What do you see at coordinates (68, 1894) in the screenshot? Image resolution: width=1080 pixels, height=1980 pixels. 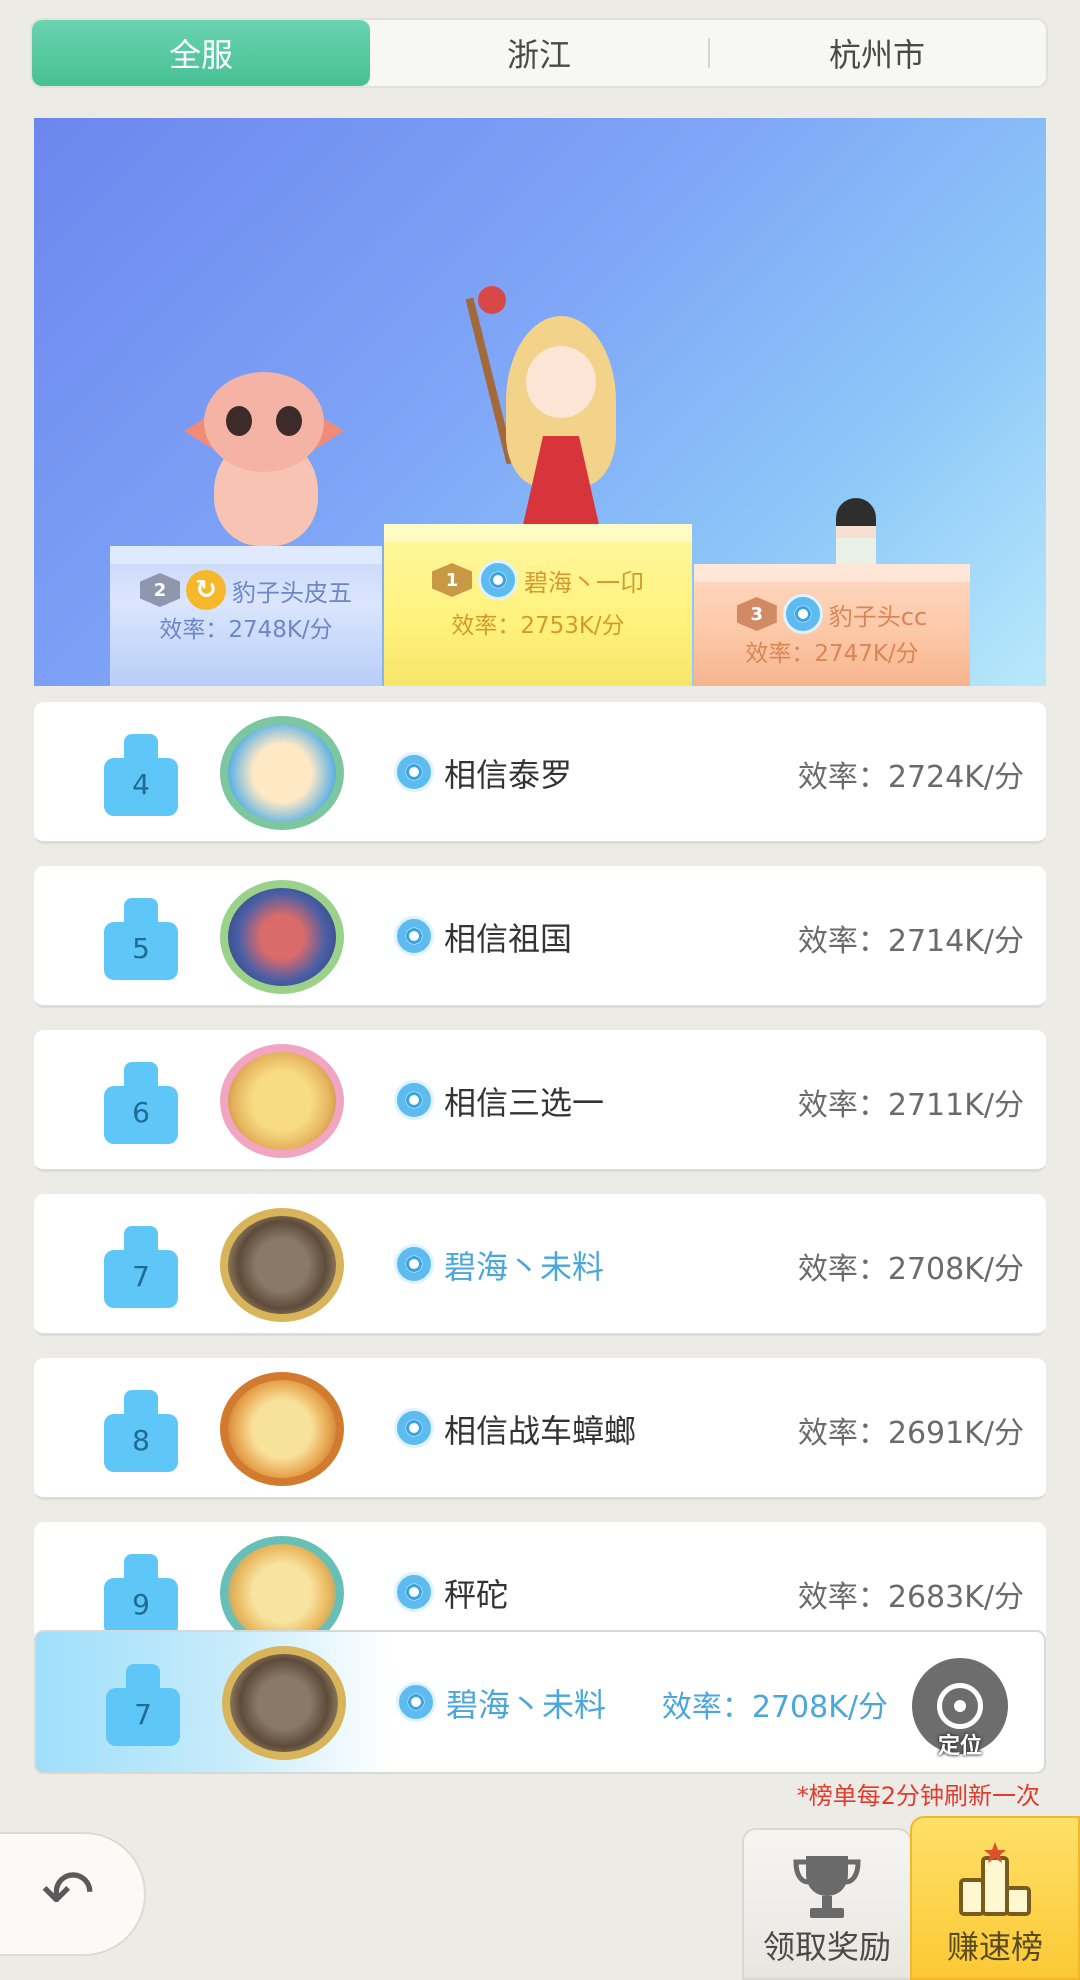 I see `back-arrow-icon: ↶` at bounding box center [68, 1894].